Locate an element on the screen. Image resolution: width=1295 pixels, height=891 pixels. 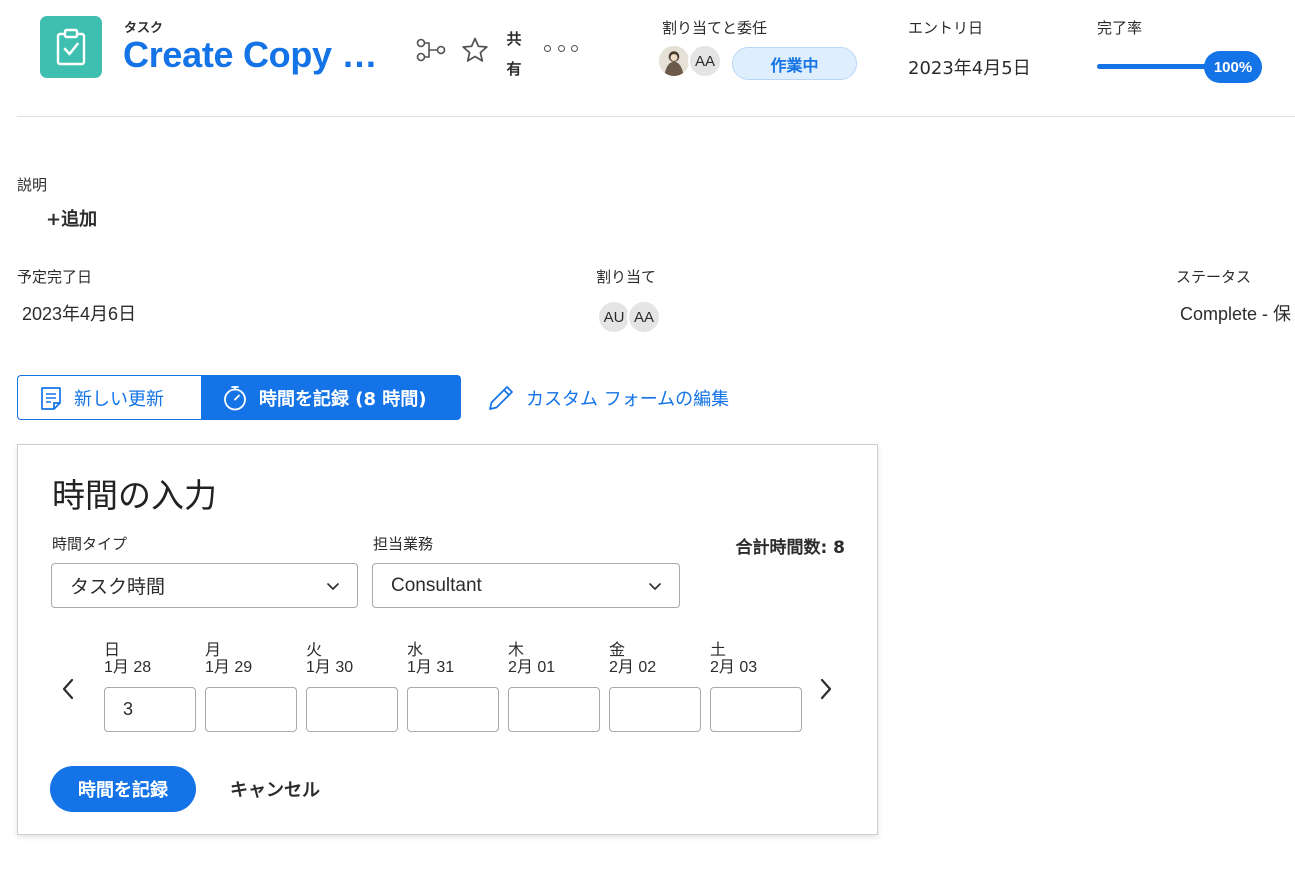
planned-completion-label: 予定完了日 is located at coordinates (55, 277).